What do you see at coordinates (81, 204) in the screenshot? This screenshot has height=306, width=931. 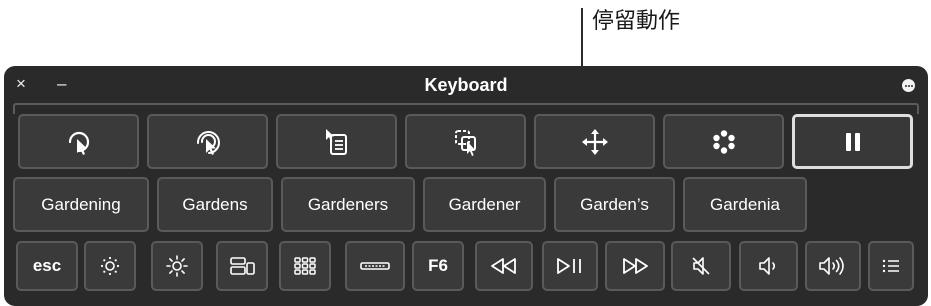 I see `suggestion-button: Gardening` at bounding box center [81, 204].